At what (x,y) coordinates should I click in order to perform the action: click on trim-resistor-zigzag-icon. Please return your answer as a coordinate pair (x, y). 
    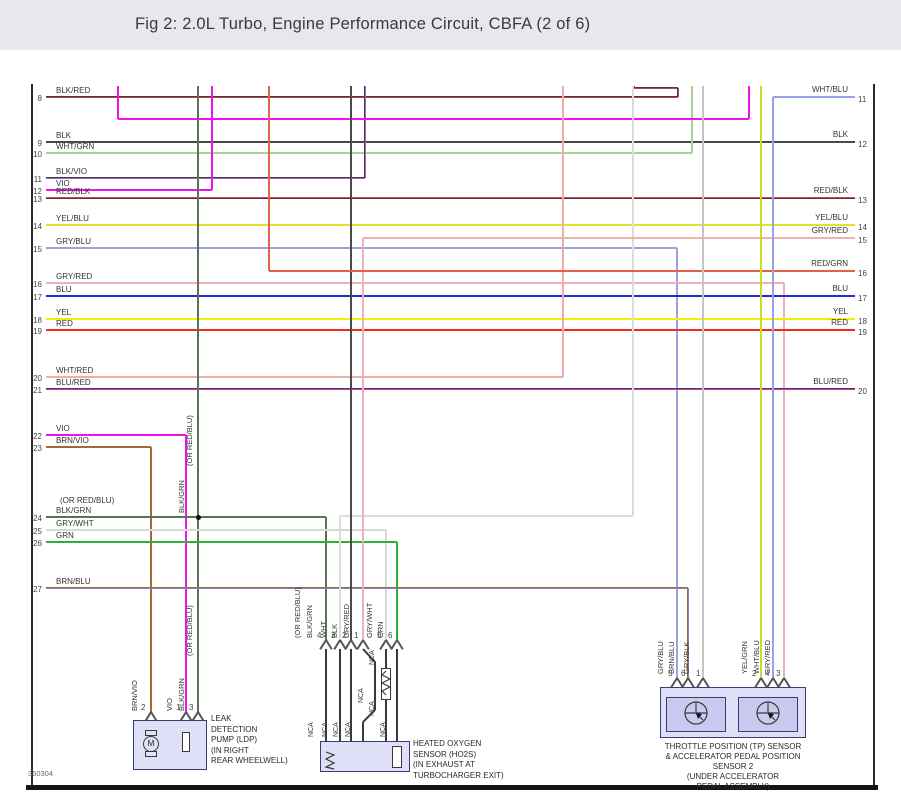
    Looking at the image, I should click on (386, 683).